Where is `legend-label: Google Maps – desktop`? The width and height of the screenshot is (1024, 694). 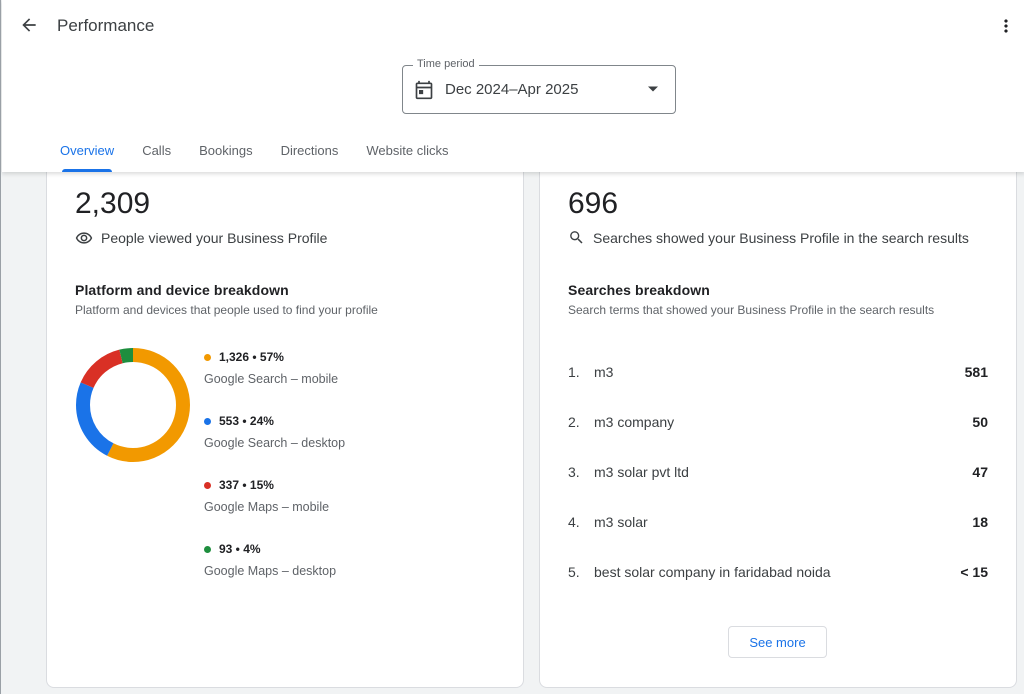
legend-label: Google Maps – desktop is located at coordinates (270, 571).